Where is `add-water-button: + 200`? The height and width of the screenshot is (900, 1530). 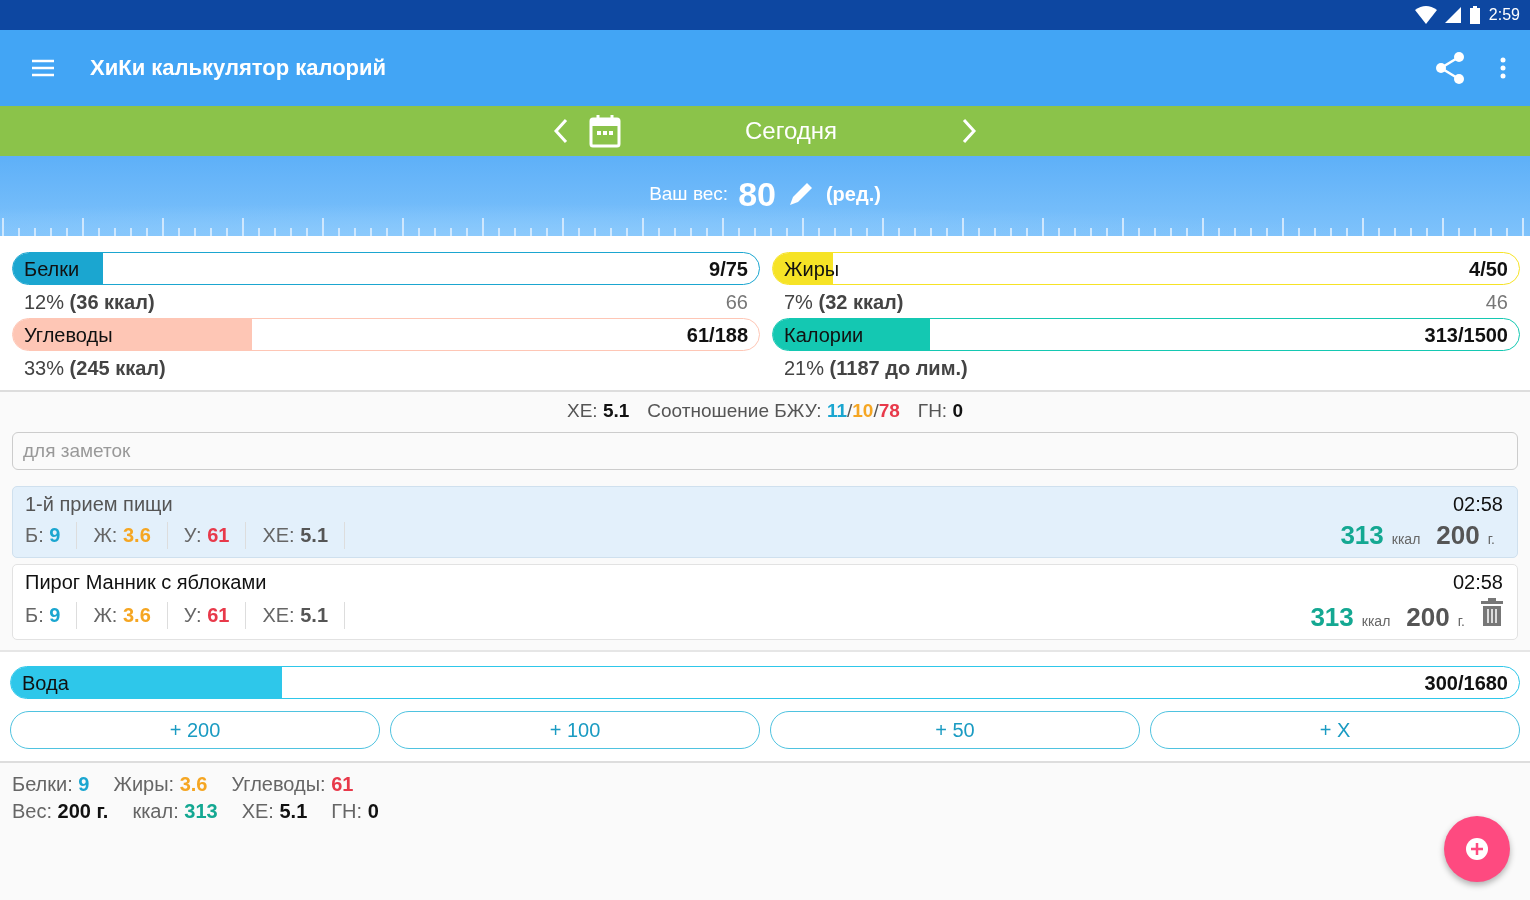
add-water-button: + 200 is located at coordinates (195, 730).